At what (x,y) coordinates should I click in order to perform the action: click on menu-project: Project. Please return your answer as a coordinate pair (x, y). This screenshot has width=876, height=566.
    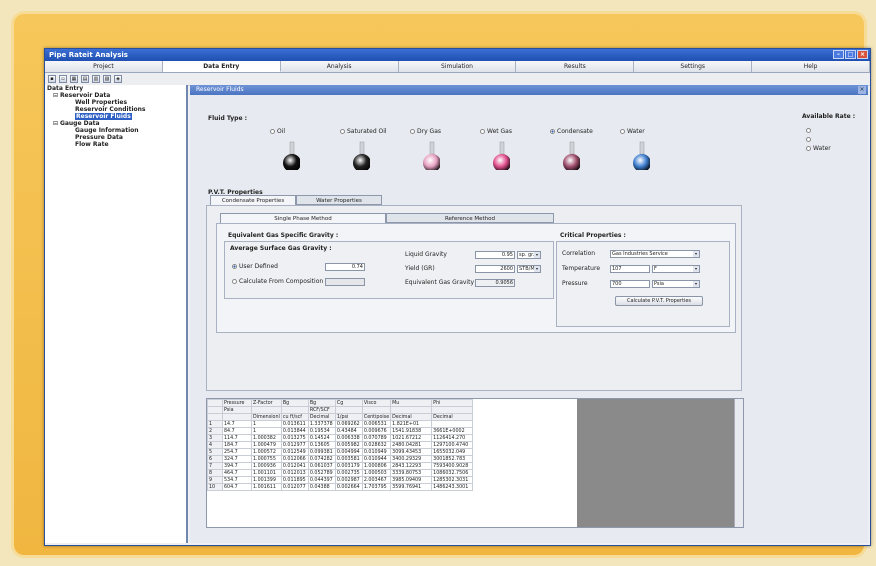
    Looking at the image, I should click on (104, 66).